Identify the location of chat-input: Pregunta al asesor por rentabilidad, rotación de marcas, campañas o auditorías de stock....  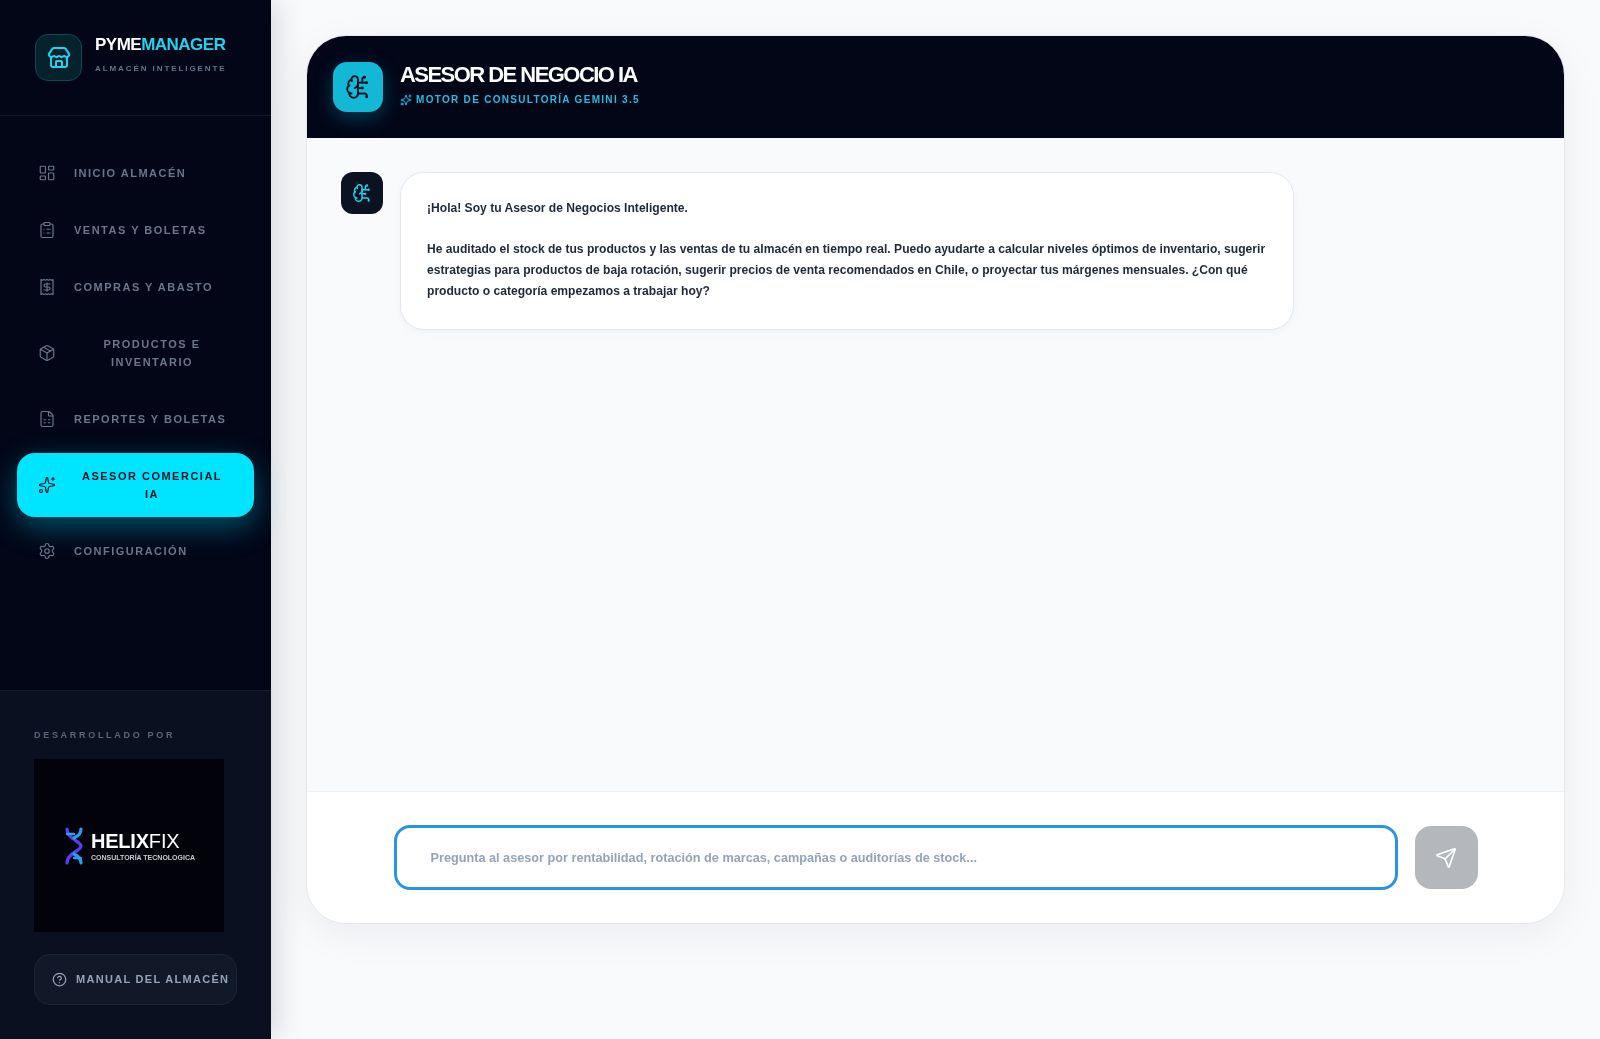
(895, 857).